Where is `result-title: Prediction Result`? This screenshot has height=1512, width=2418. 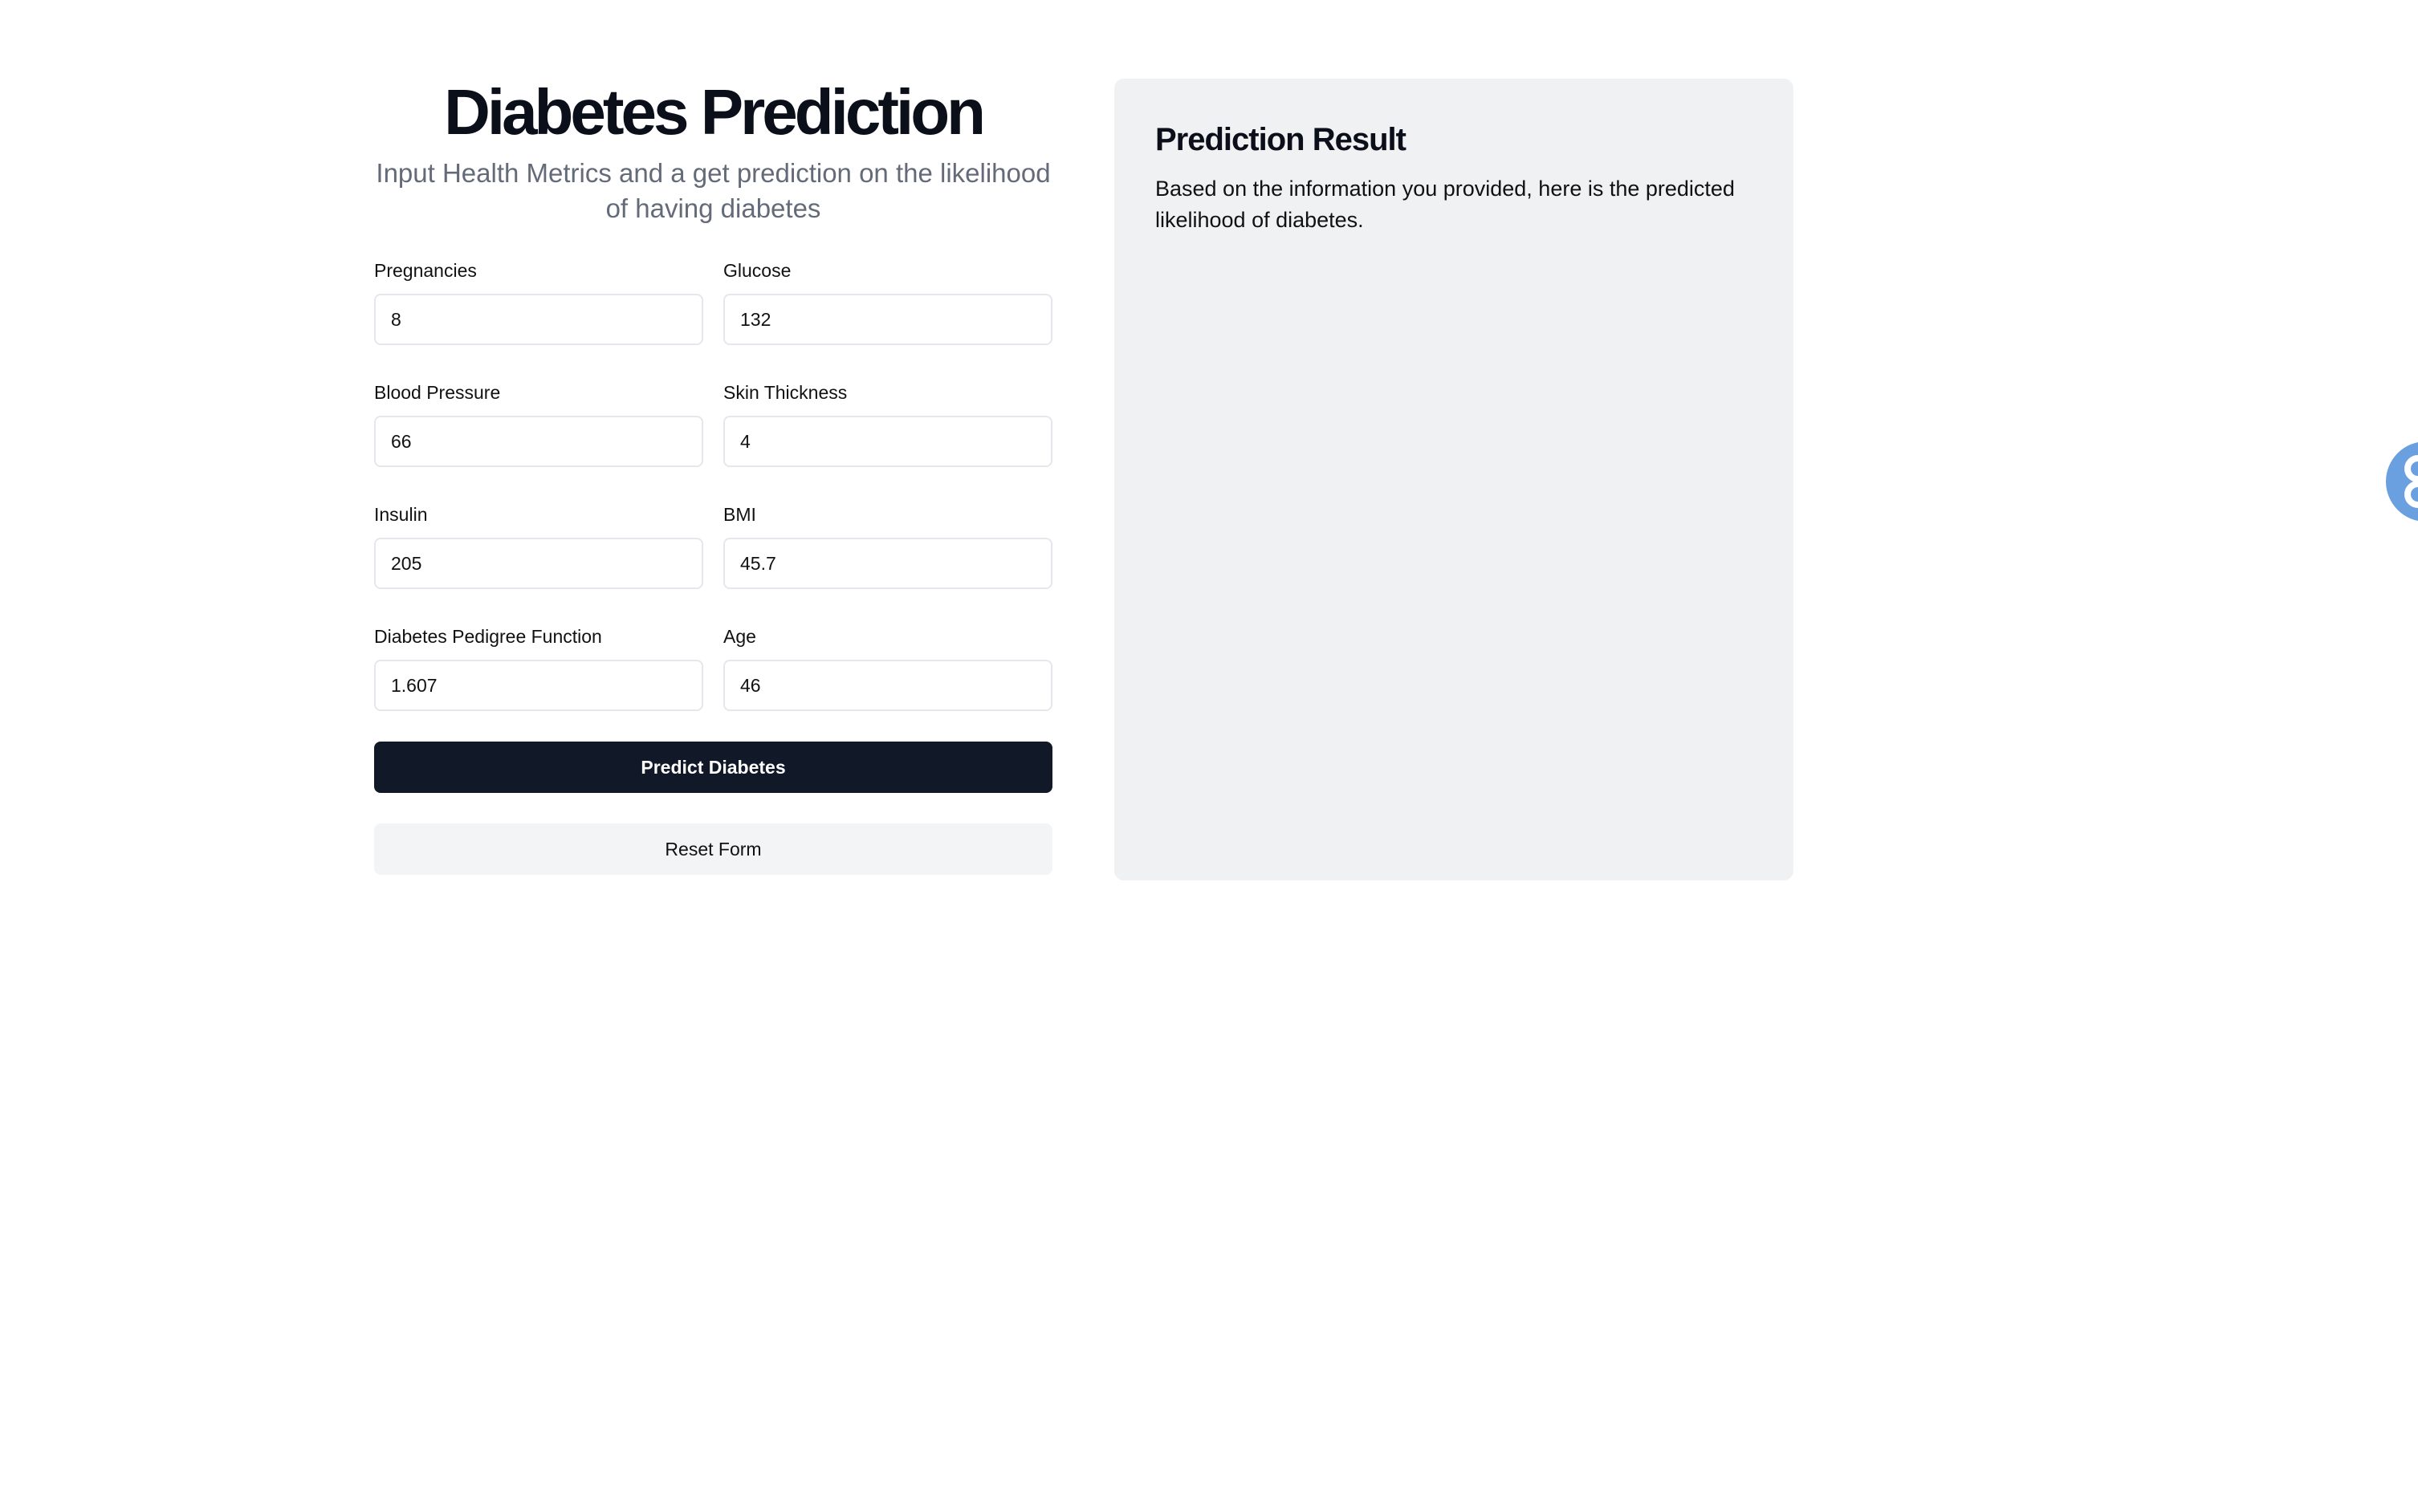 result-title: Prediction Result is located at coordinates (1280, 140).